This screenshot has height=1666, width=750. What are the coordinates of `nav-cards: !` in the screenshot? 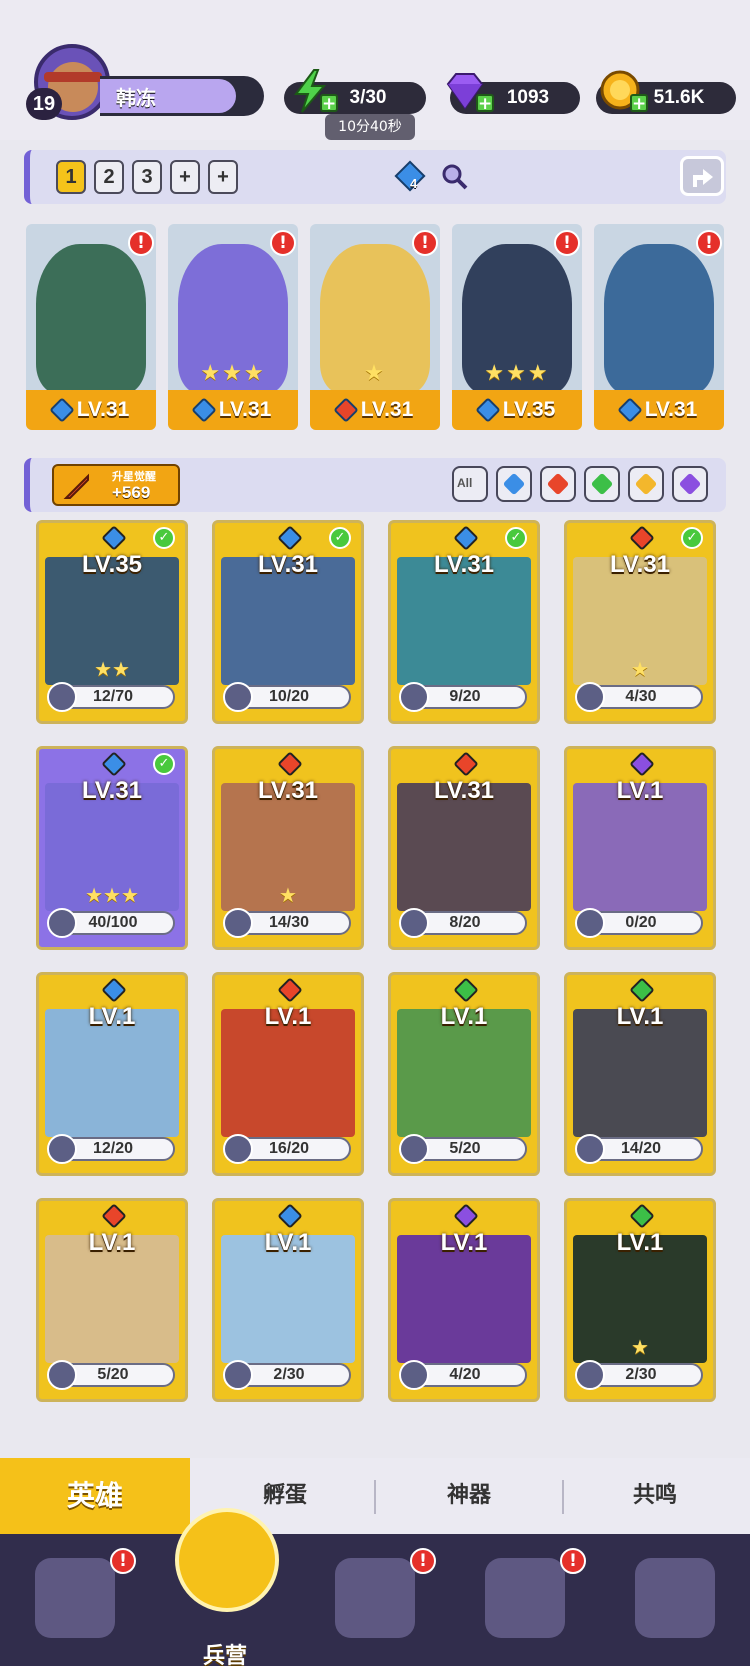 It's located at (75, 1605).